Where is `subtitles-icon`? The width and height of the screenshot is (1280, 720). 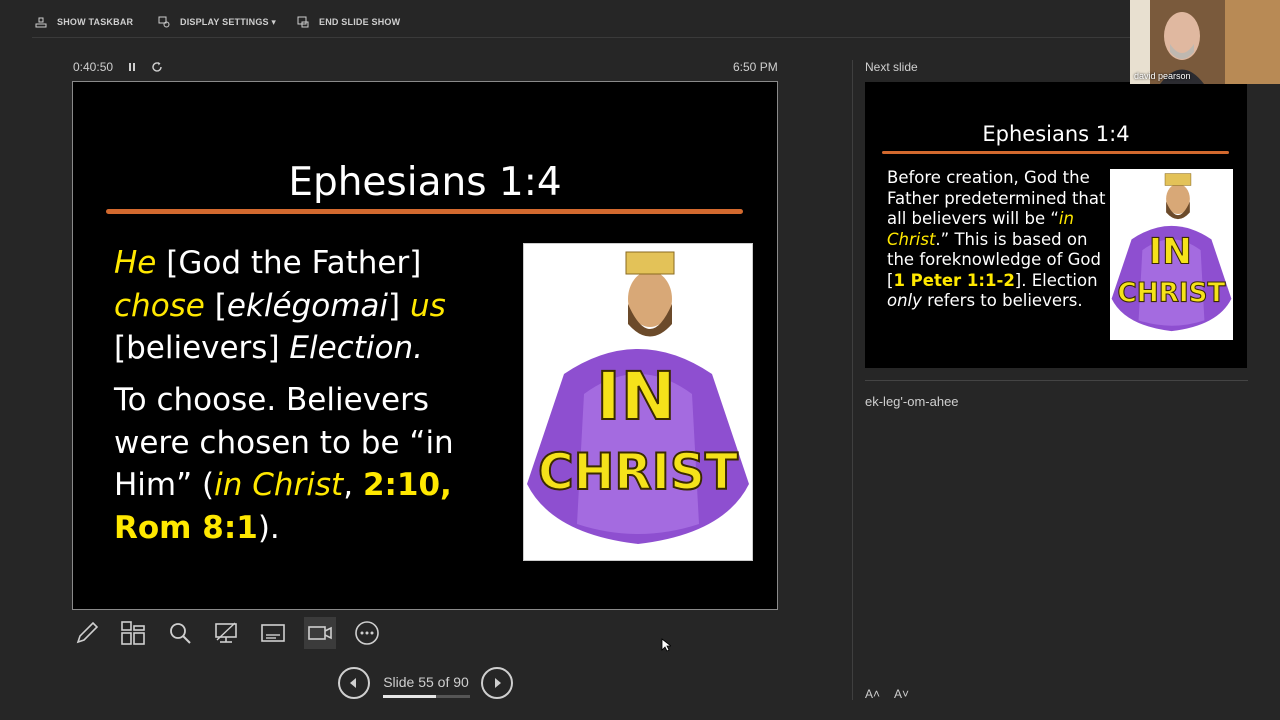 subtitles-icon is located at coordinates (273, 633).